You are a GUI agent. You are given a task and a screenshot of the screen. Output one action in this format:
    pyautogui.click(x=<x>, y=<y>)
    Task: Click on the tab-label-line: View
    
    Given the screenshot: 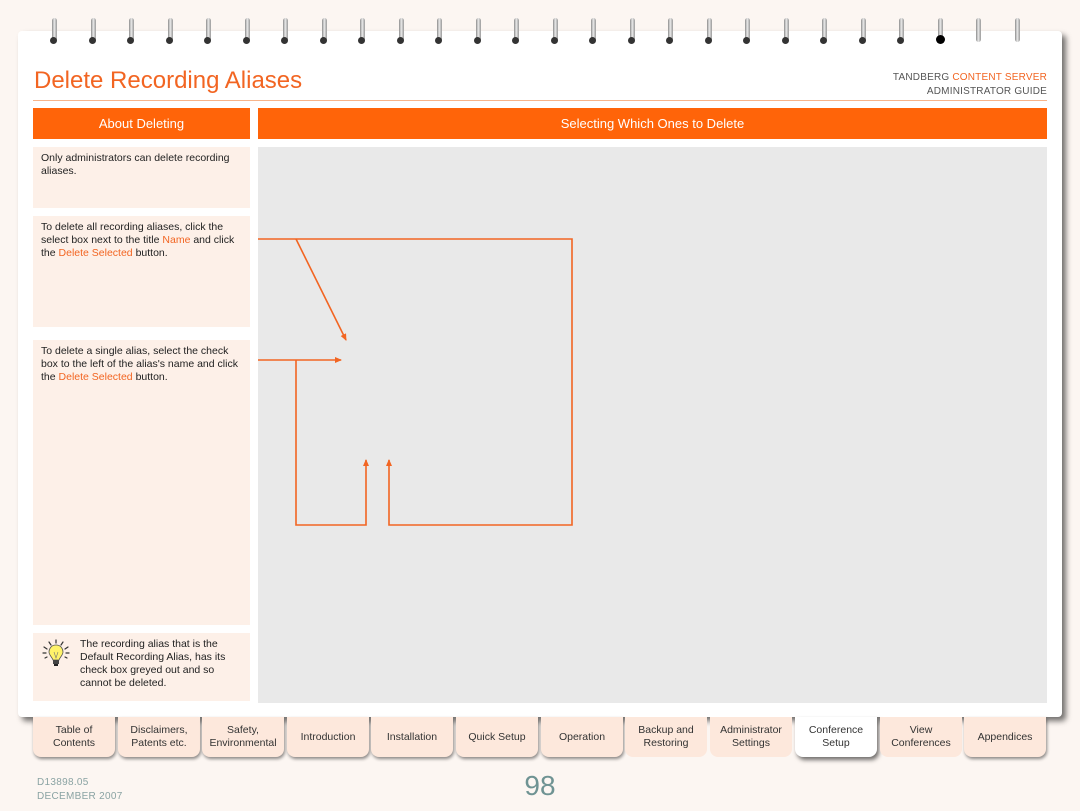 What is the action you would take?
    pyautogui.click(x=921, y=730)
    